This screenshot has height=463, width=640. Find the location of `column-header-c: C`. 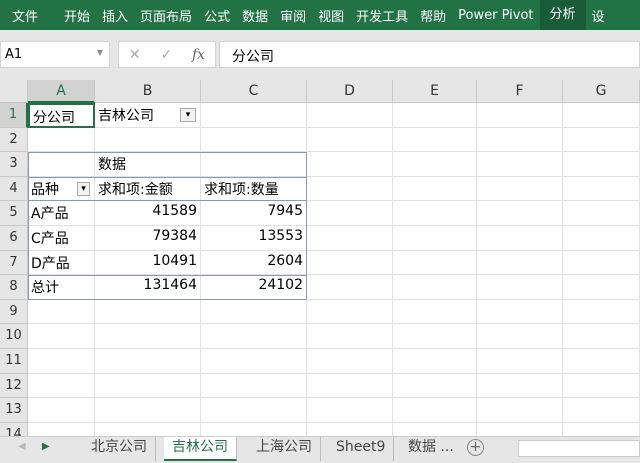

column-header-c: C is located at coordinates (254, 91).